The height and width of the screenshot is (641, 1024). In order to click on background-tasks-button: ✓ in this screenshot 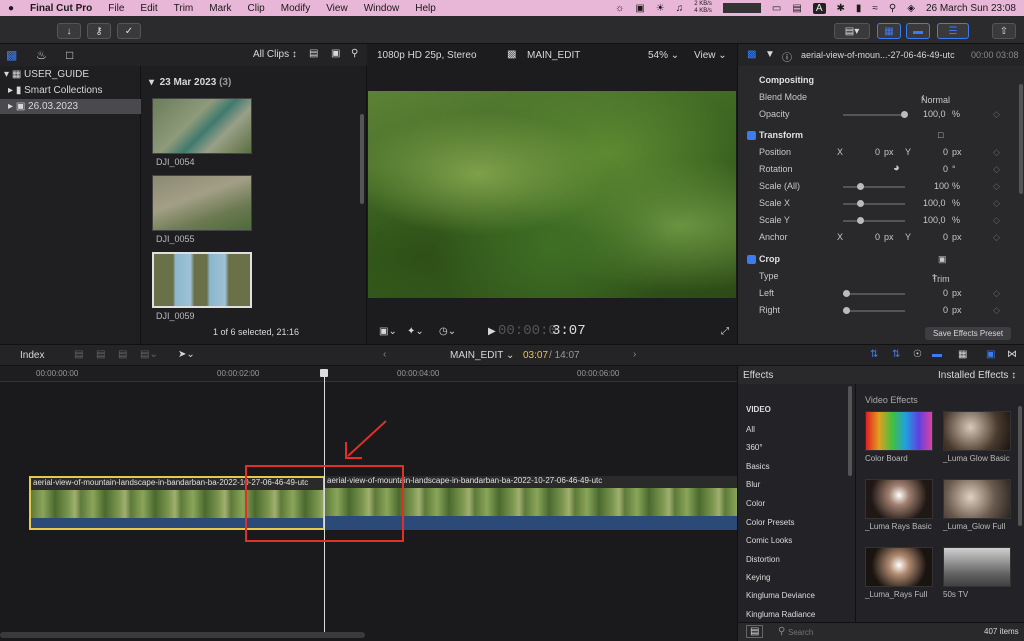, I will do `click(129, 31)`.